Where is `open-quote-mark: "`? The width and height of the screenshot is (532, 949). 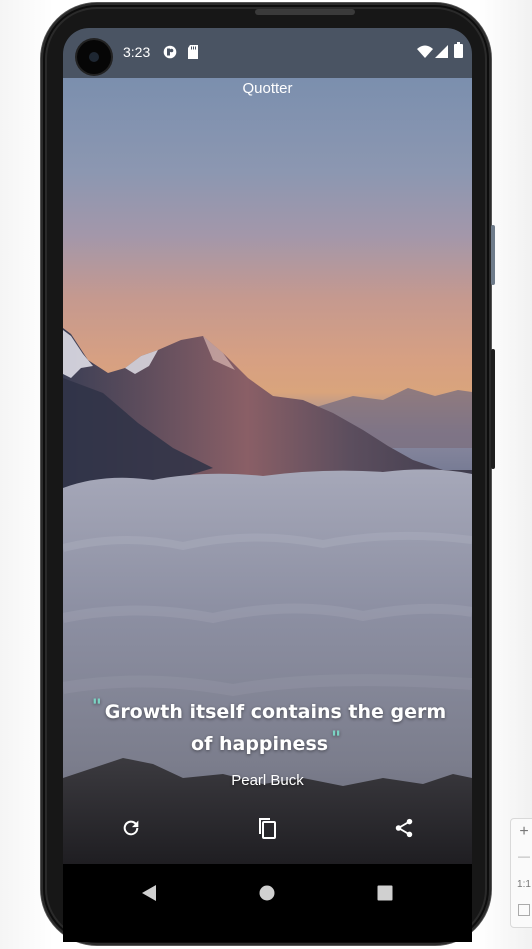 open-quote-mark: " is located at coordinates (96, 706).